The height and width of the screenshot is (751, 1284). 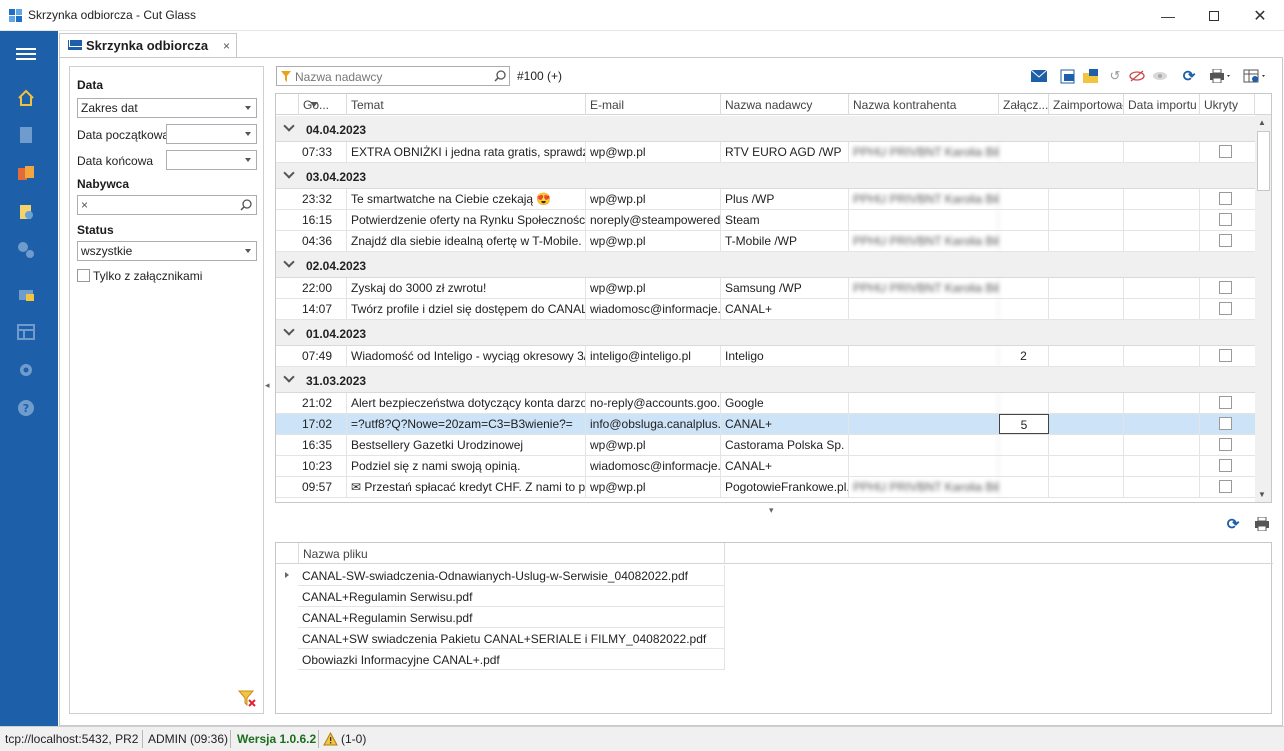 What do you see at coordinates (26, 54) in the screenshot?
I see `menu-icon` at bounding box center [26, 54].